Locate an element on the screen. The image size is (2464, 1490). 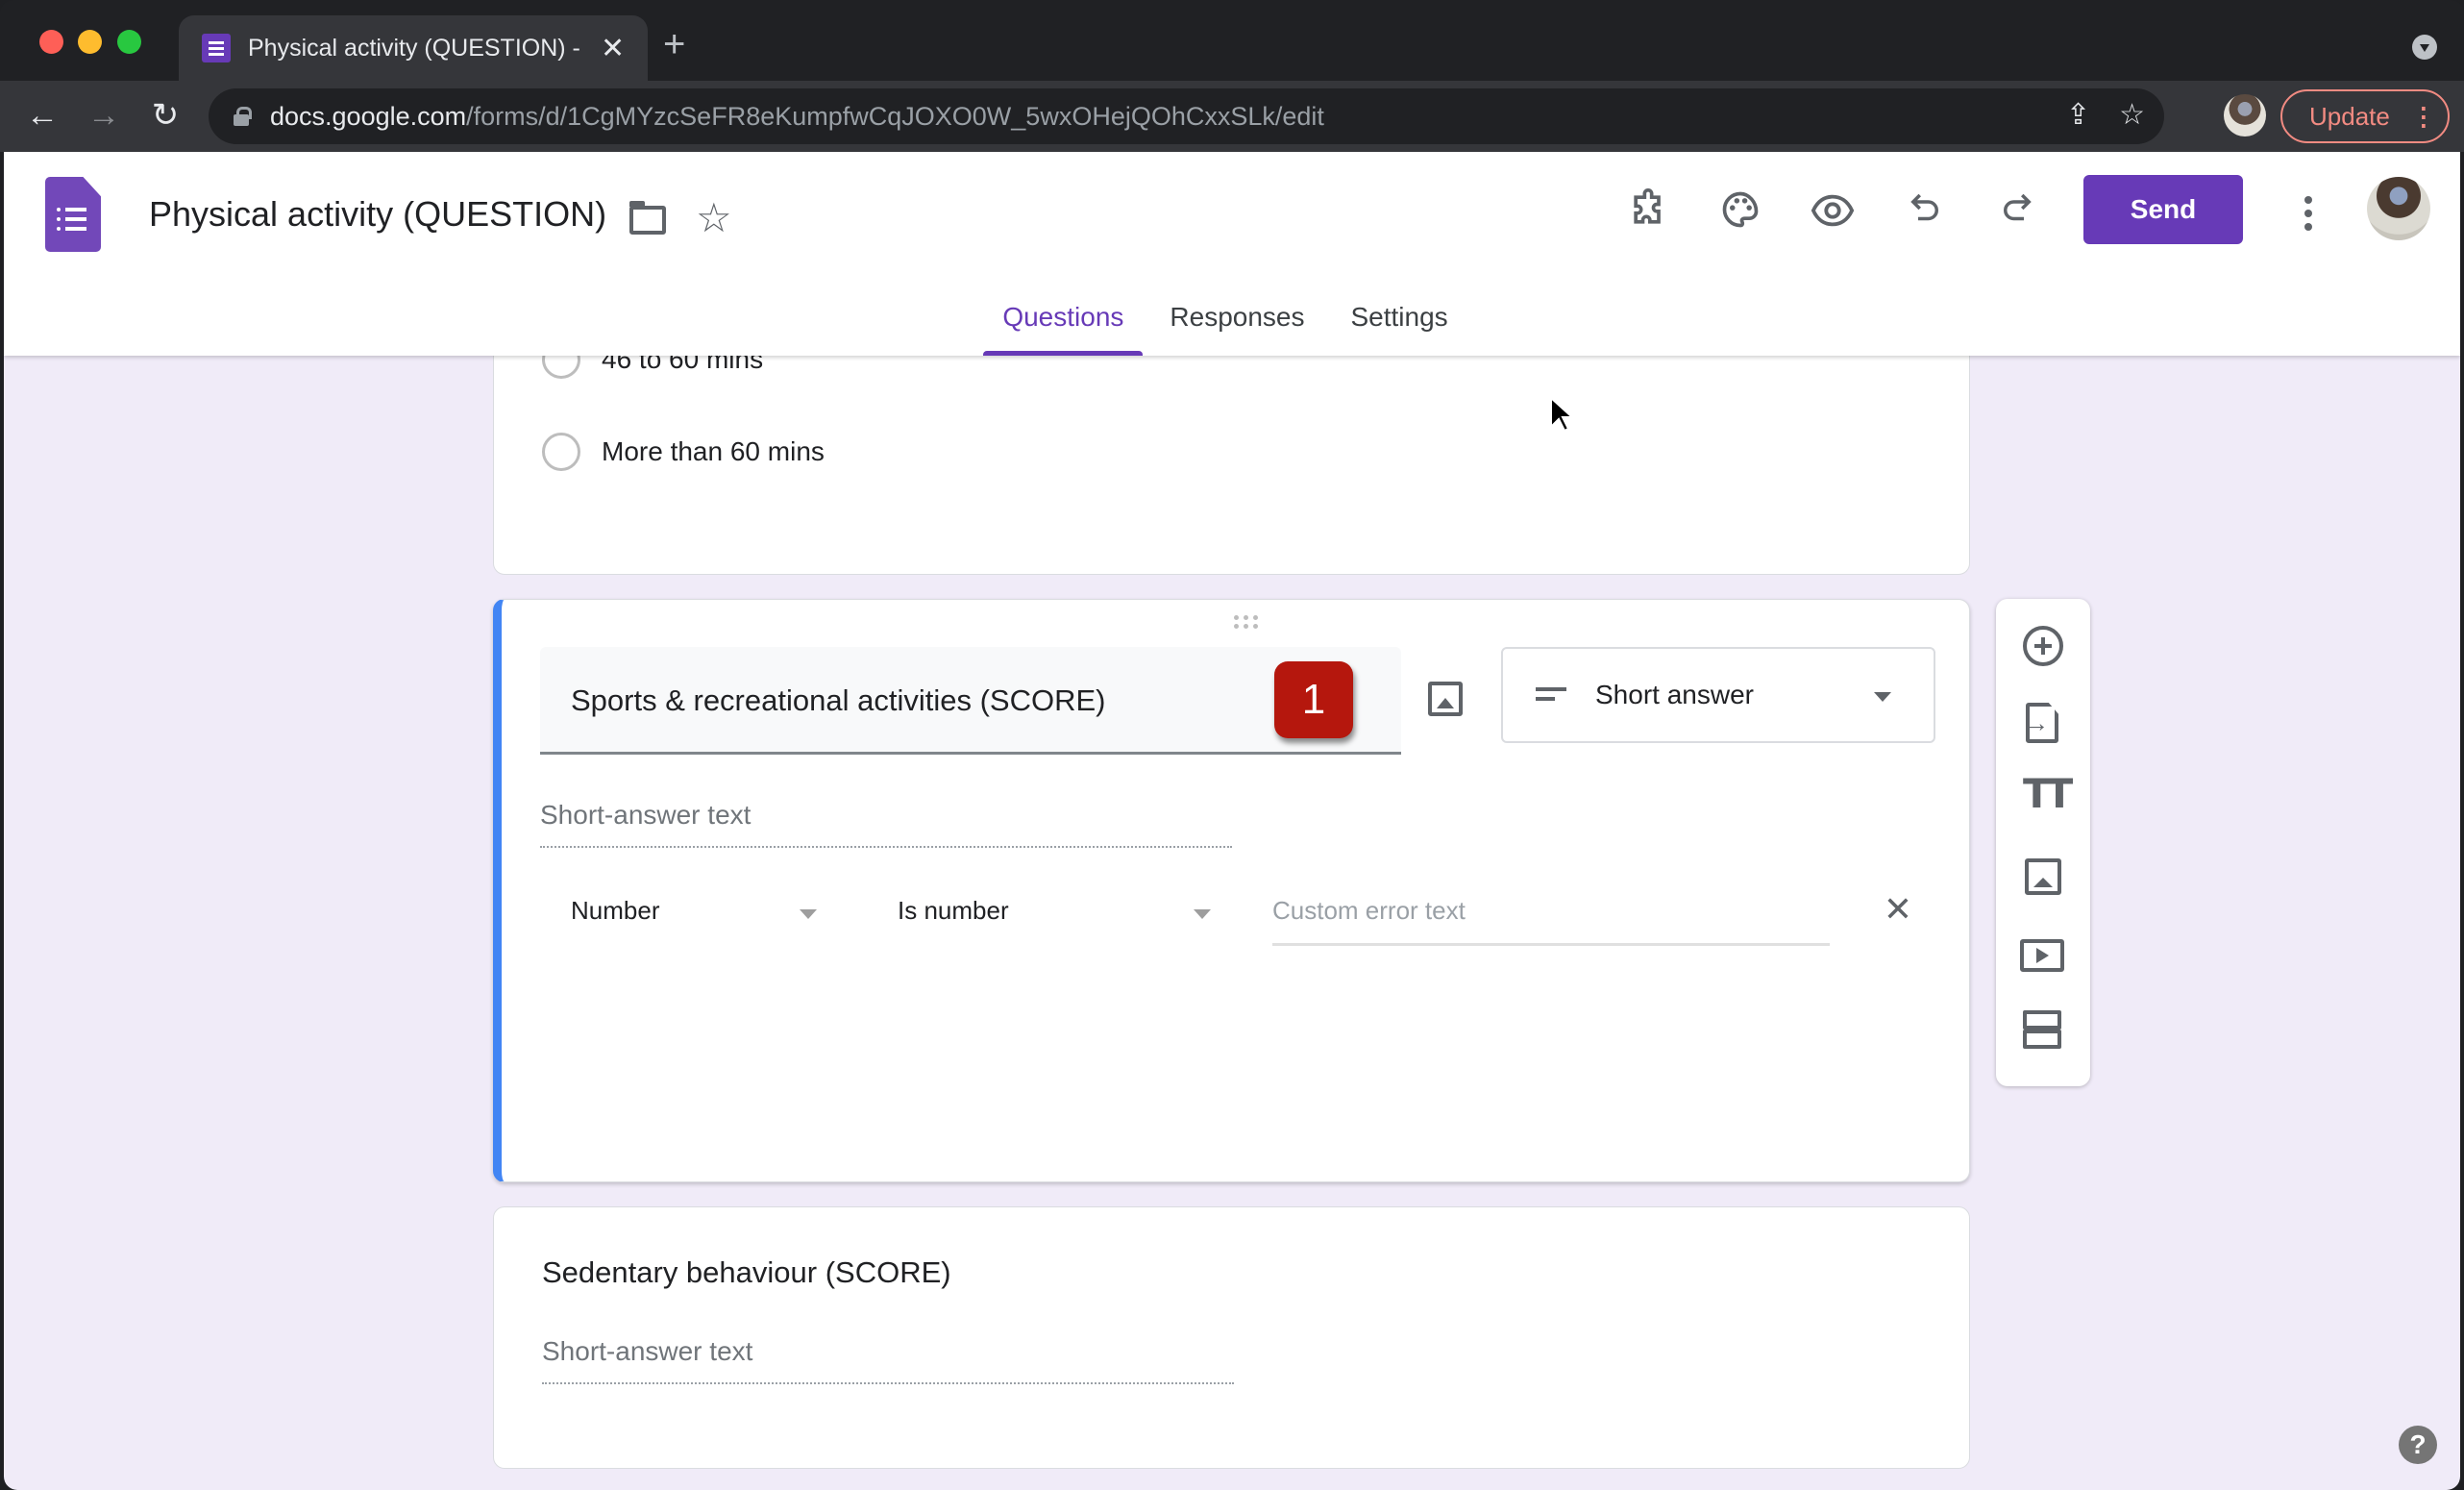
add-video-icon is located at coordinates (2042, 955).